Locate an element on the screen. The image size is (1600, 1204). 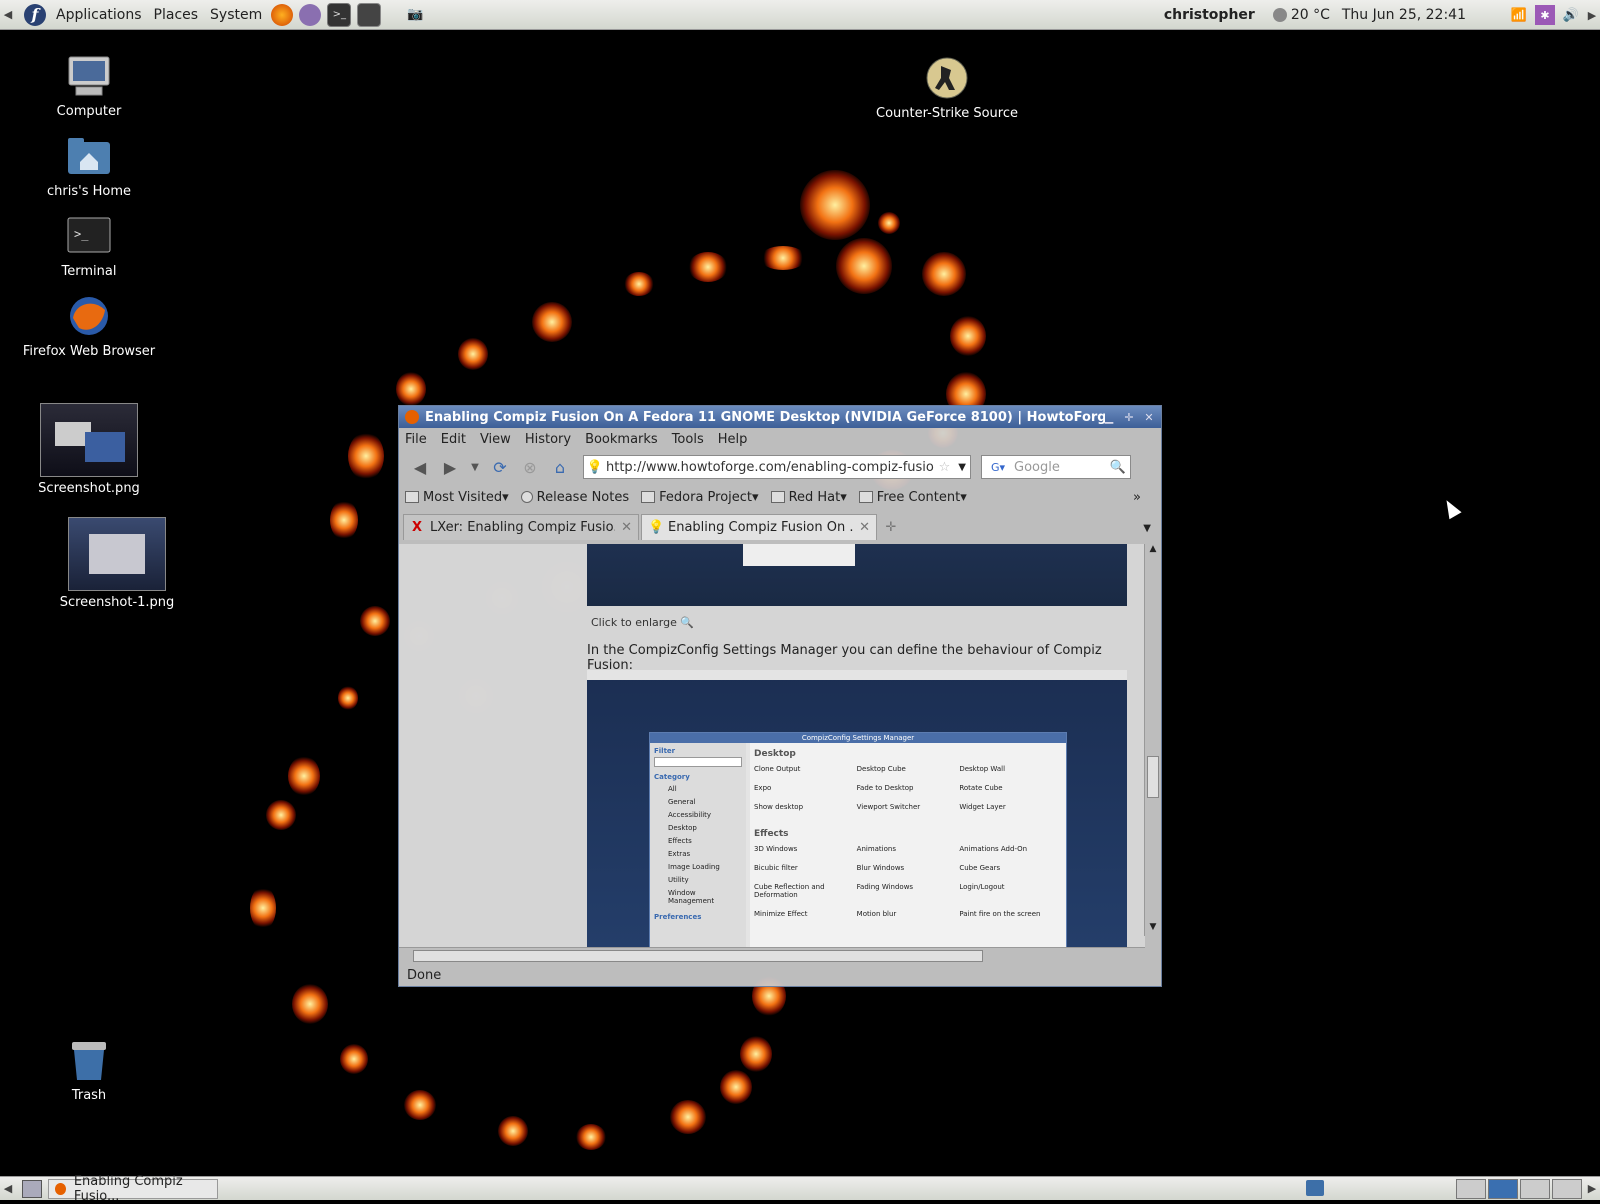
bookmark-red-hat: Red Hat ▾ is located at coordinates (808, 497).